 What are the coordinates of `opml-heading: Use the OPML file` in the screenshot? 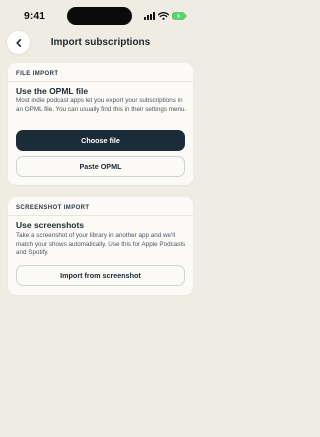 It's located at (52, 91).